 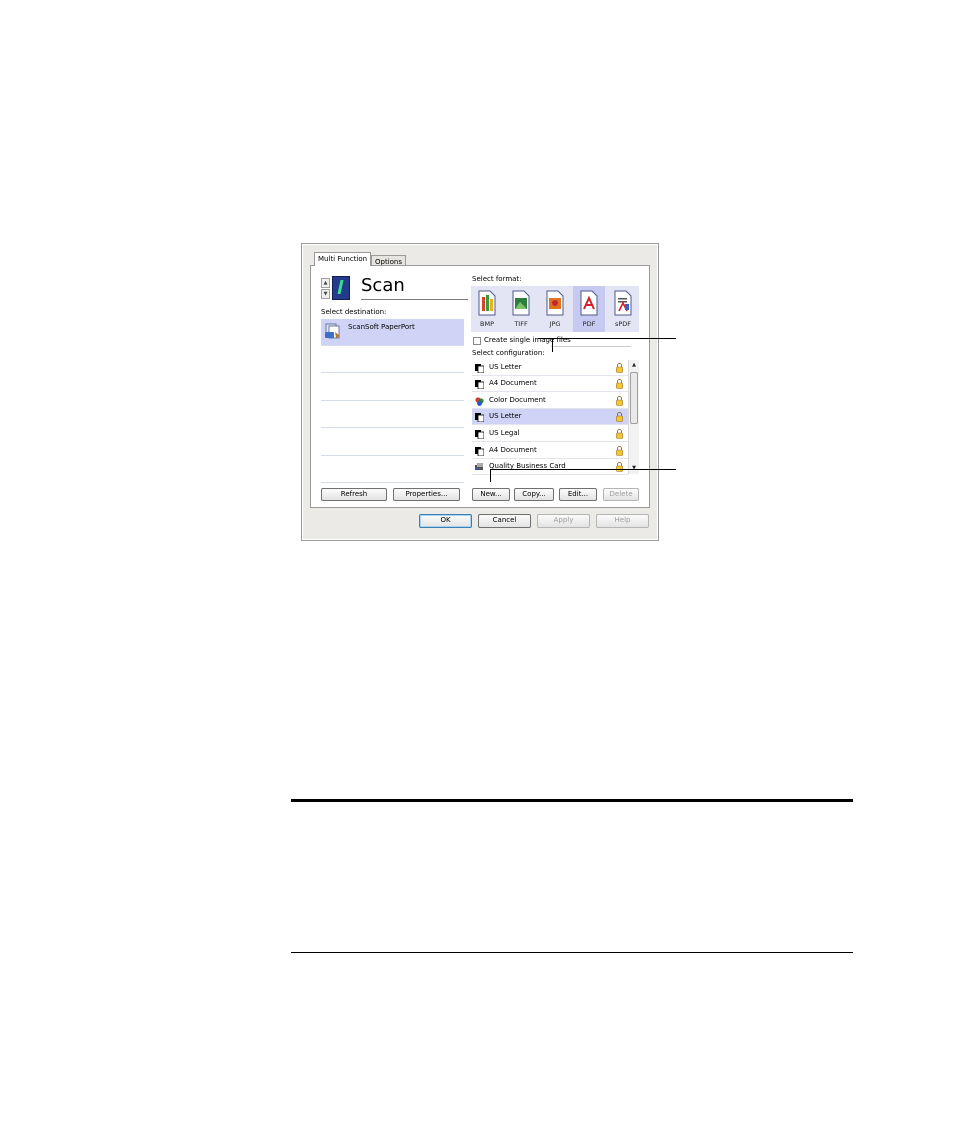 I want to click on destination-list: ScanSoft PaperPort, so click(x=392, y=401).